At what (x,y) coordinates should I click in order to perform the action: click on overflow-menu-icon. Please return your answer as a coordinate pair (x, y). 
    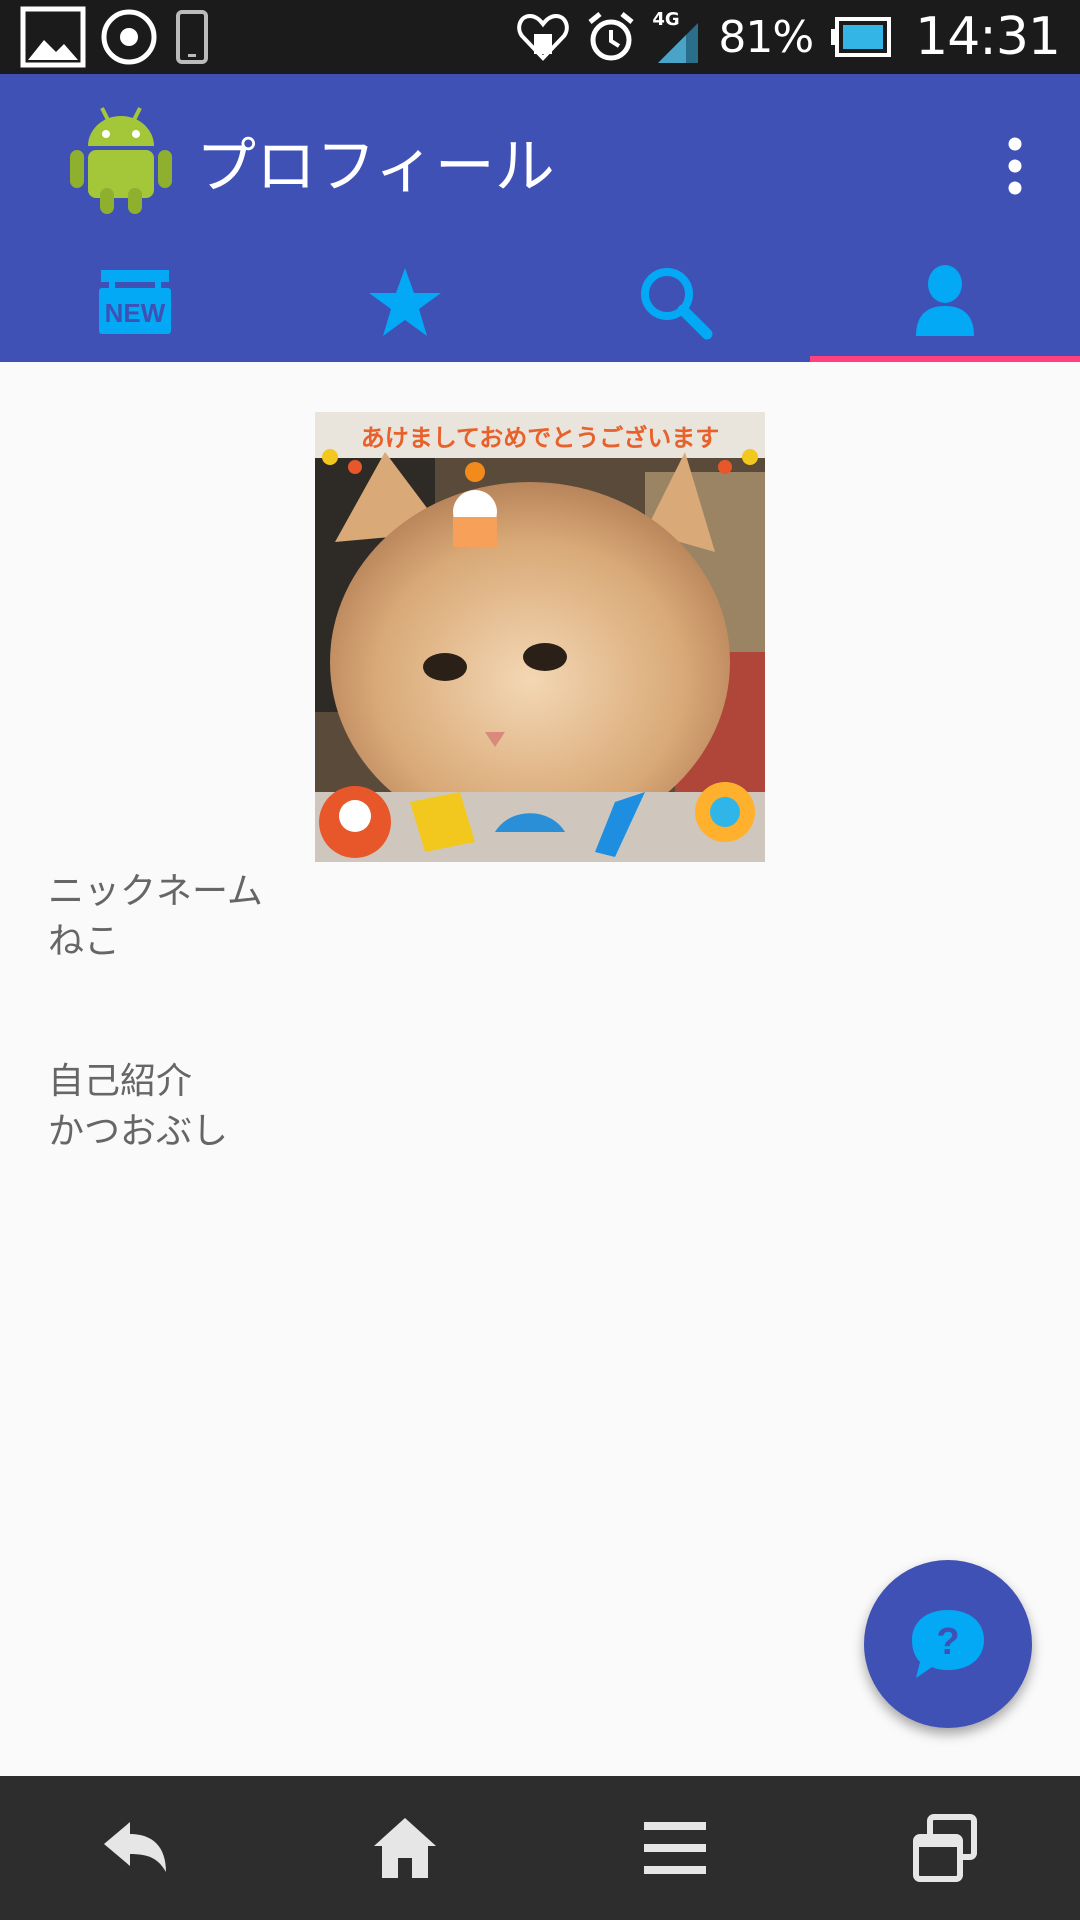
    Looking at the image, I should click on (1015, 166).